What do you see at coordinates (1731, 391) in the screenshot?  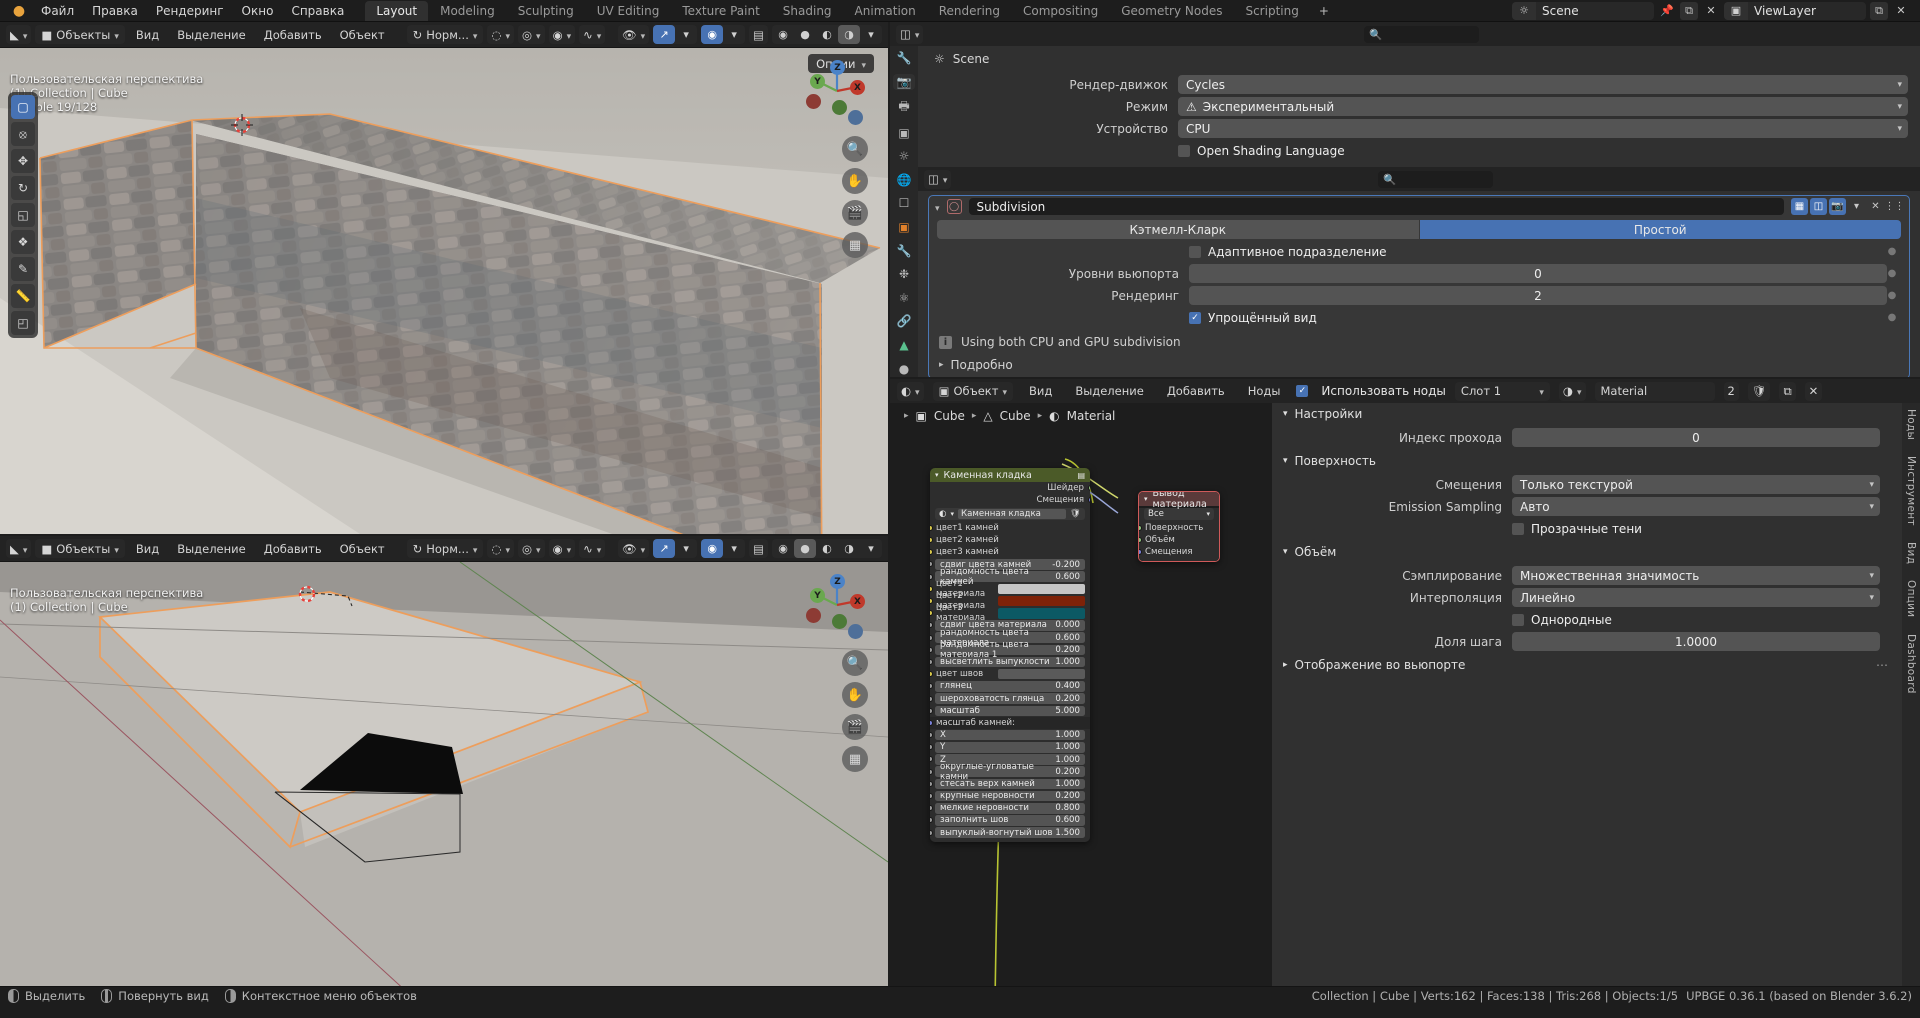 I see `material-users-count: 2` at bounding box center [1731, 391].